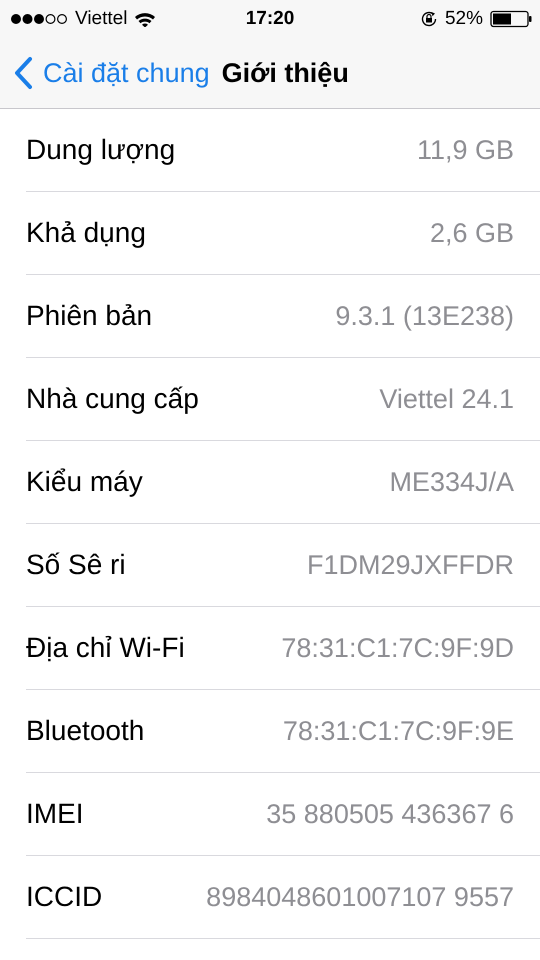  I want to click on row-value: Viettel 24.1, so click(446, 399).